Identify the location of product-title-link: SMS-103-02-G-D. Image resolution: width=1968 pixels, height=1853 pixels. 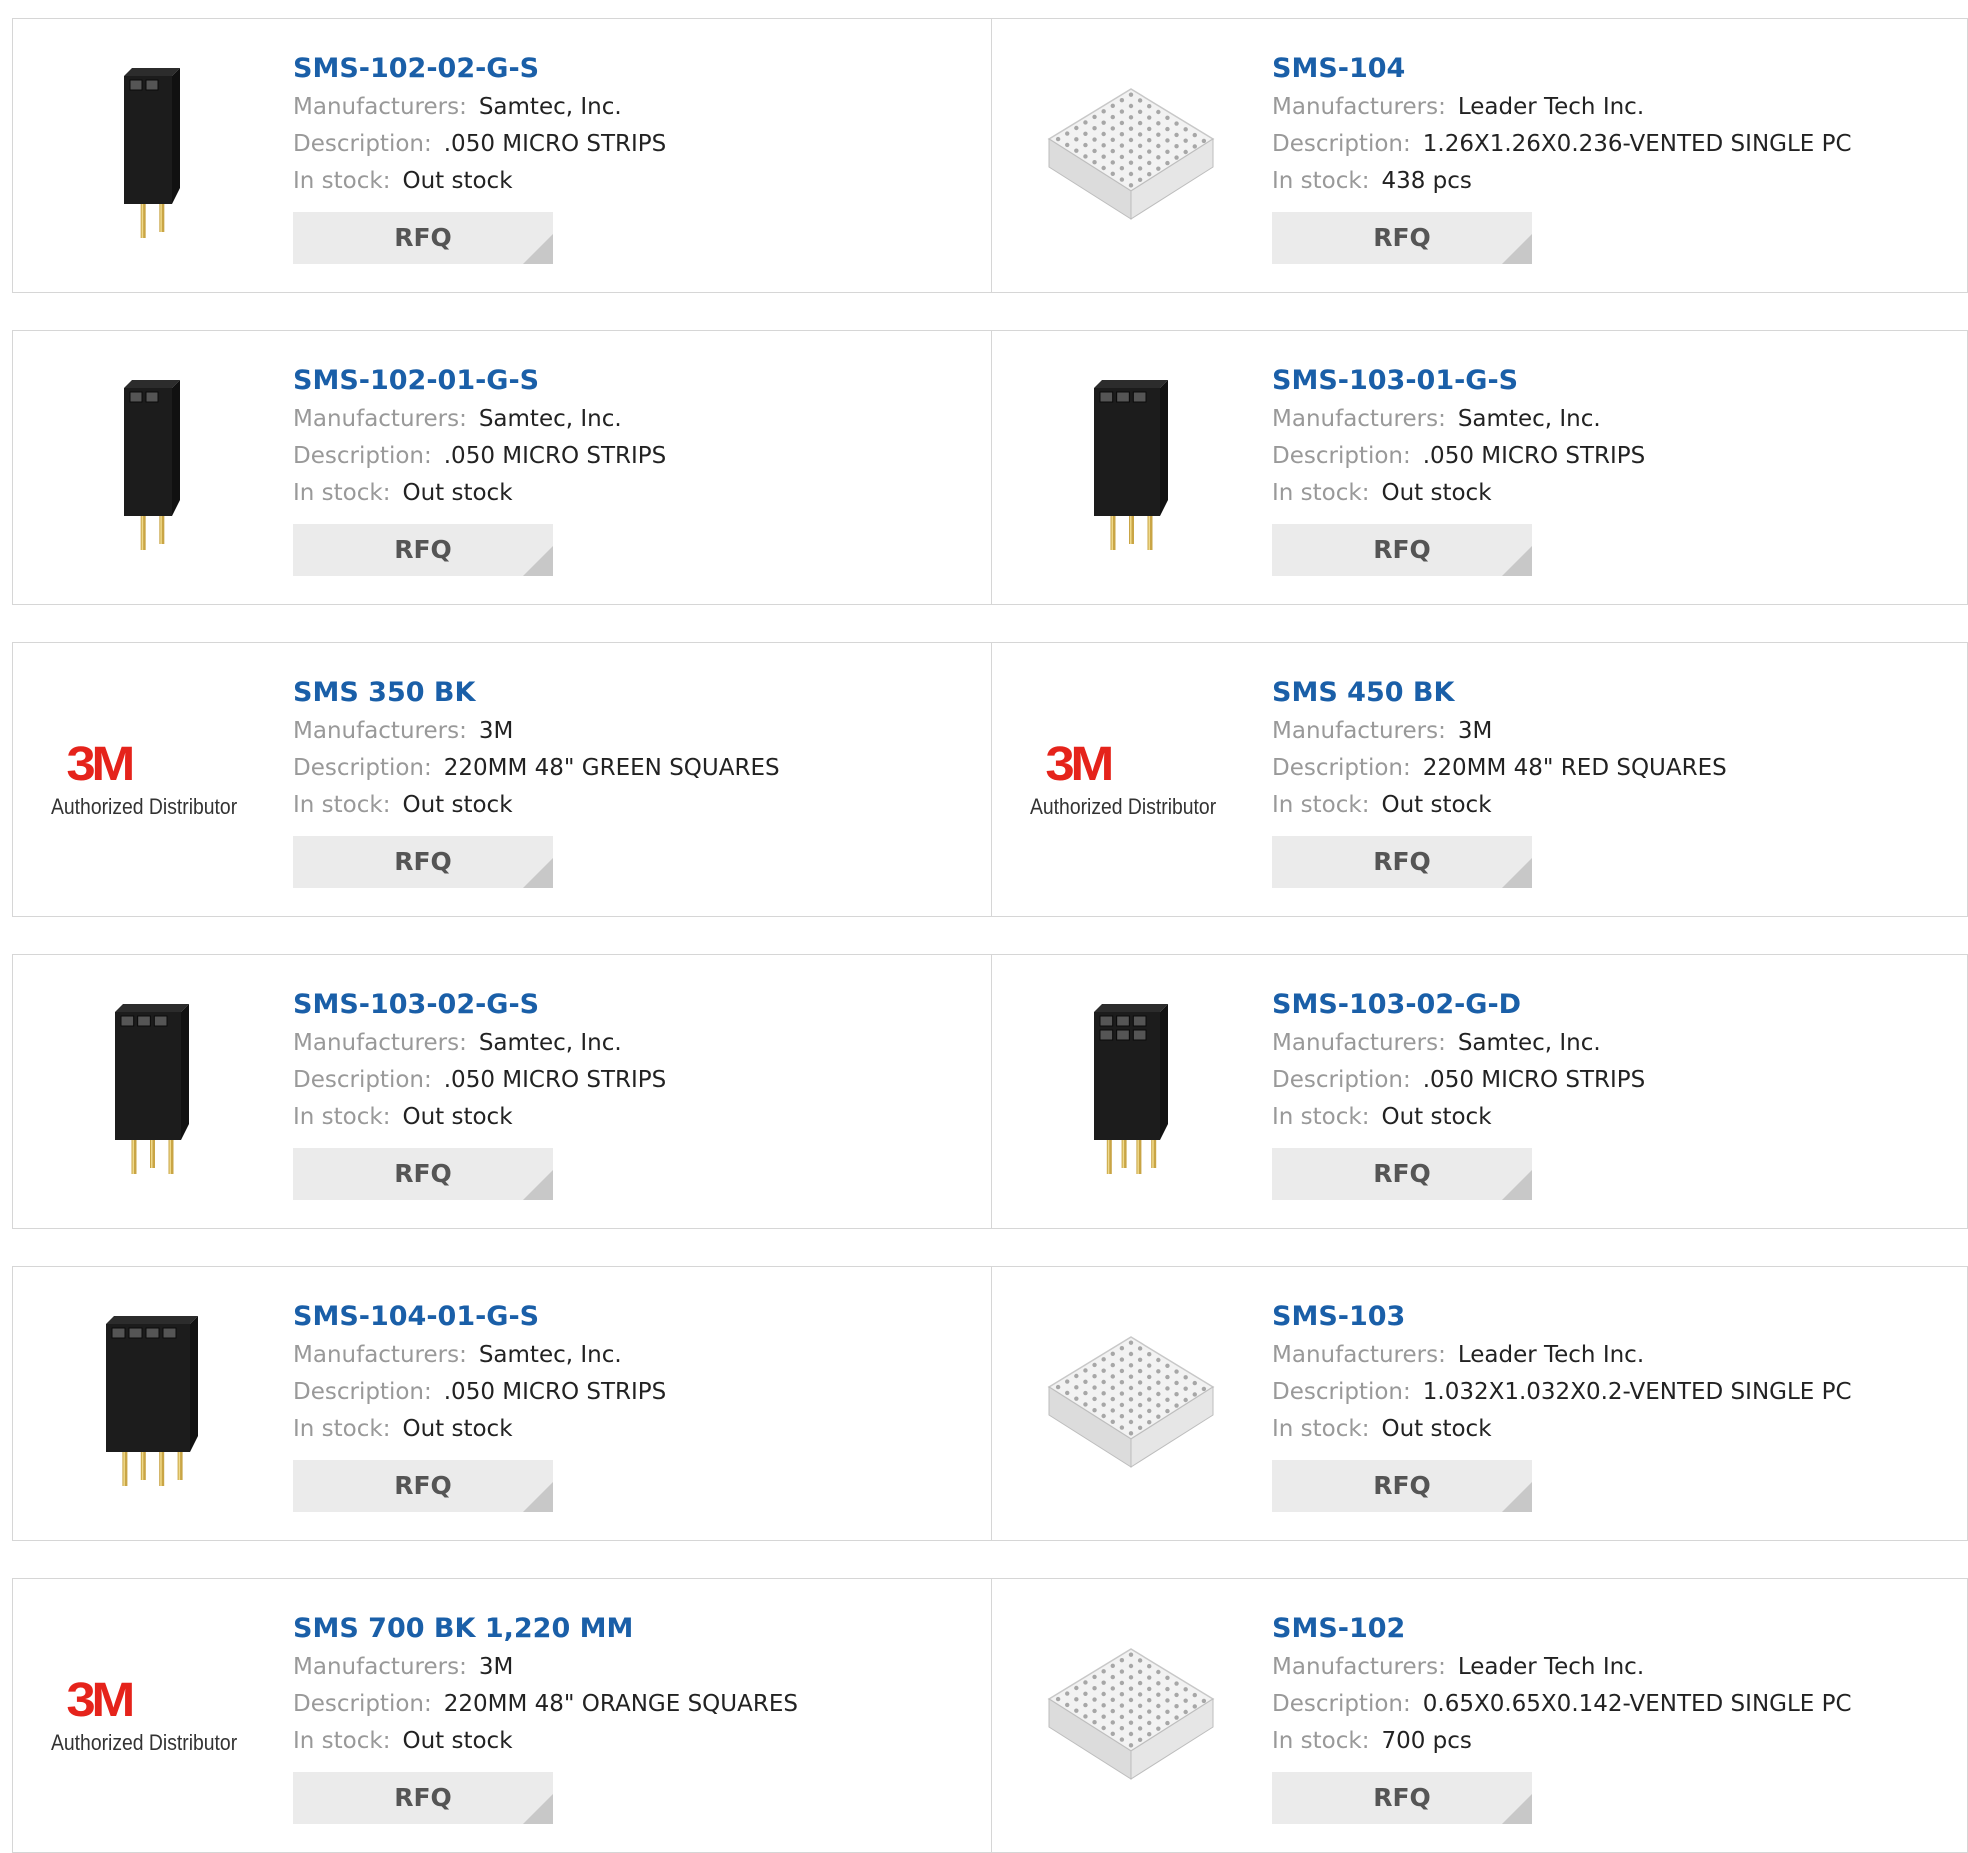
(1602, 1005).